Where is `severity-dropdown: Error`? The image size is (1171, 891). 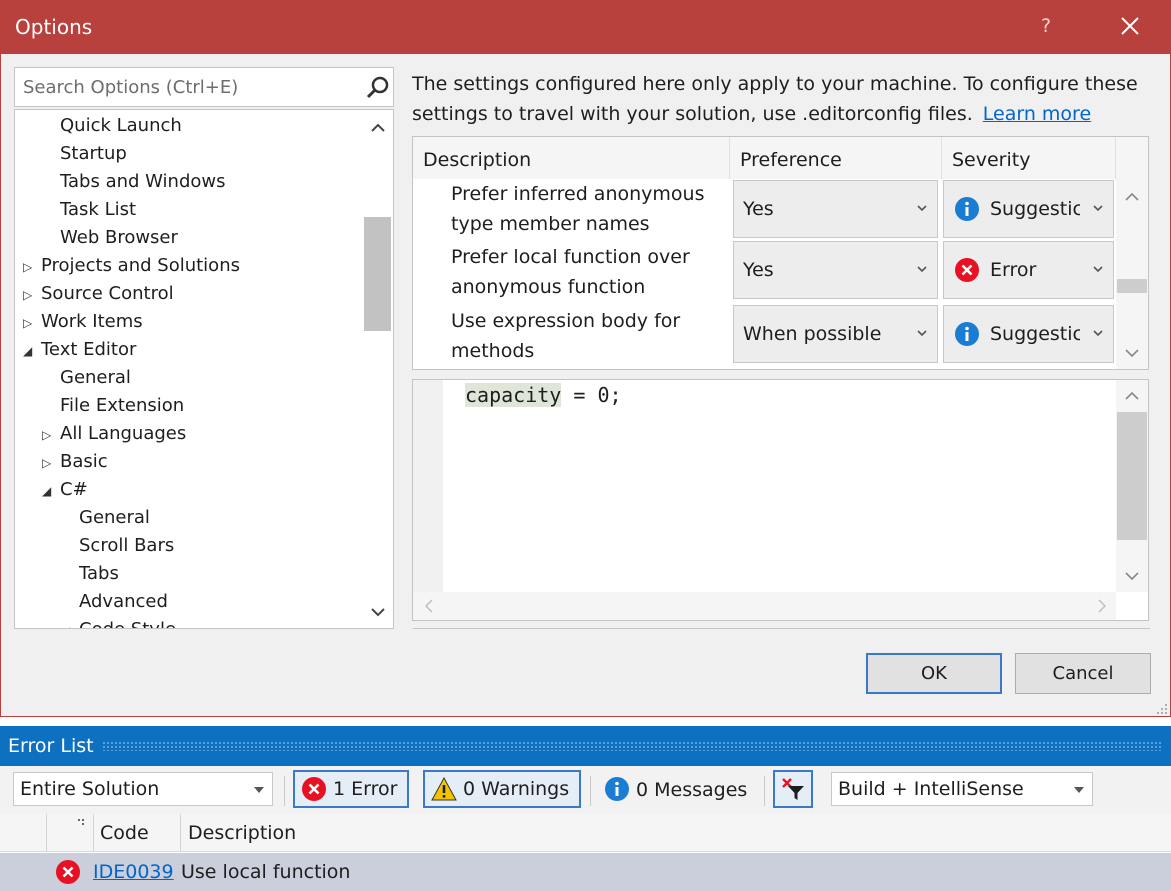 severity-dropdown: Error is located at coordinates (1028, 270).